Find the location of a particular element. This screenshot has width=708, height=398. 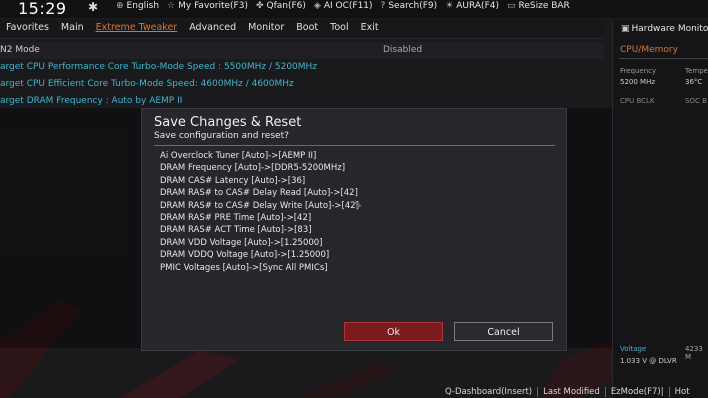

hw-value: 4233 M is located at coordinates (694, 353).